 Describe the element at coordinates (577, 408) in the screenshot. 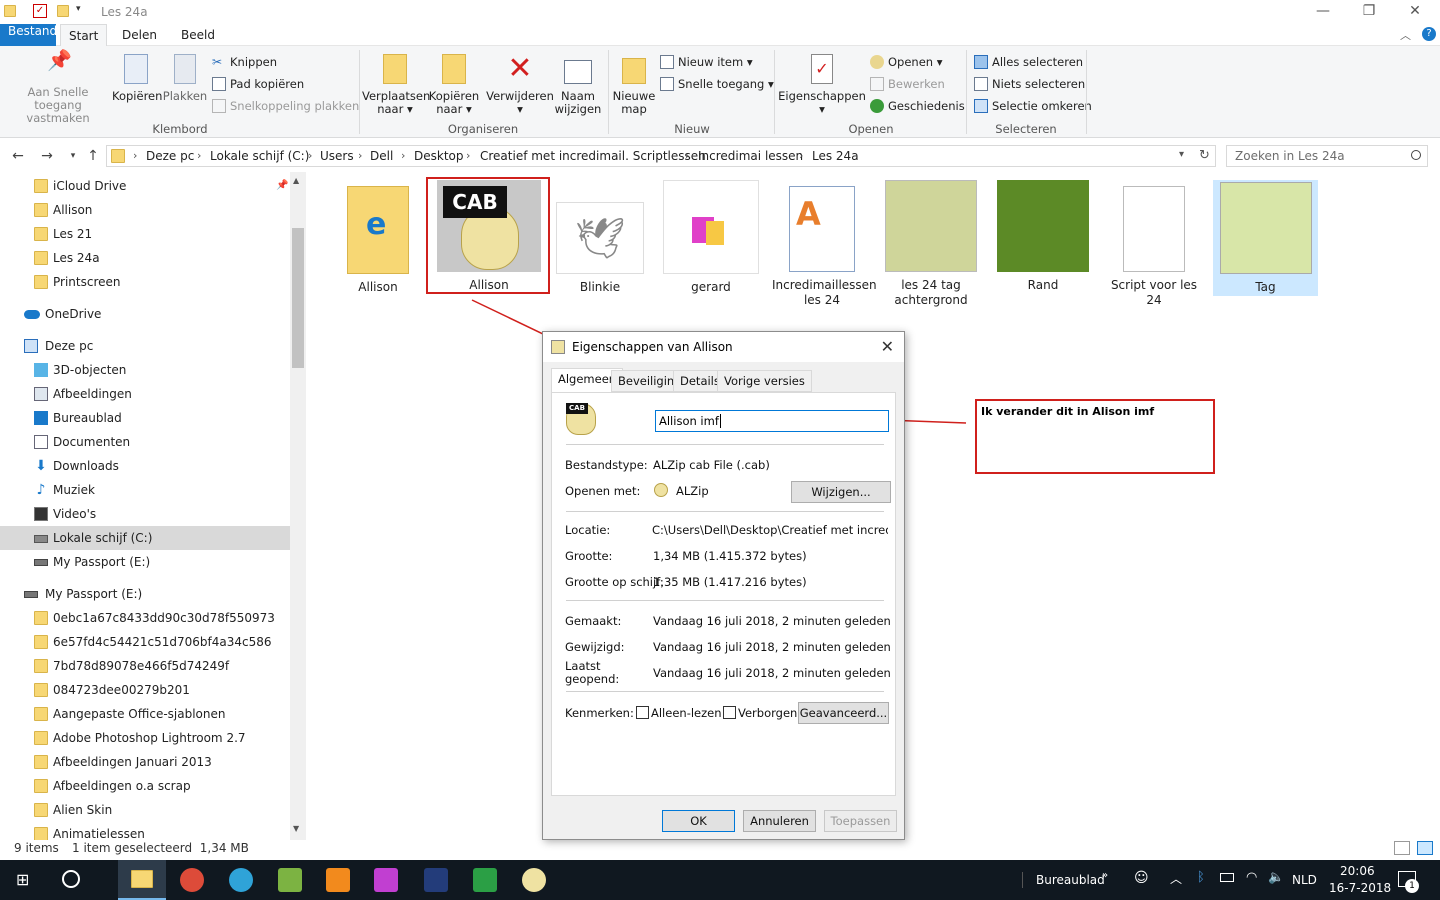

I see `cab-badge: CAB` at that location.